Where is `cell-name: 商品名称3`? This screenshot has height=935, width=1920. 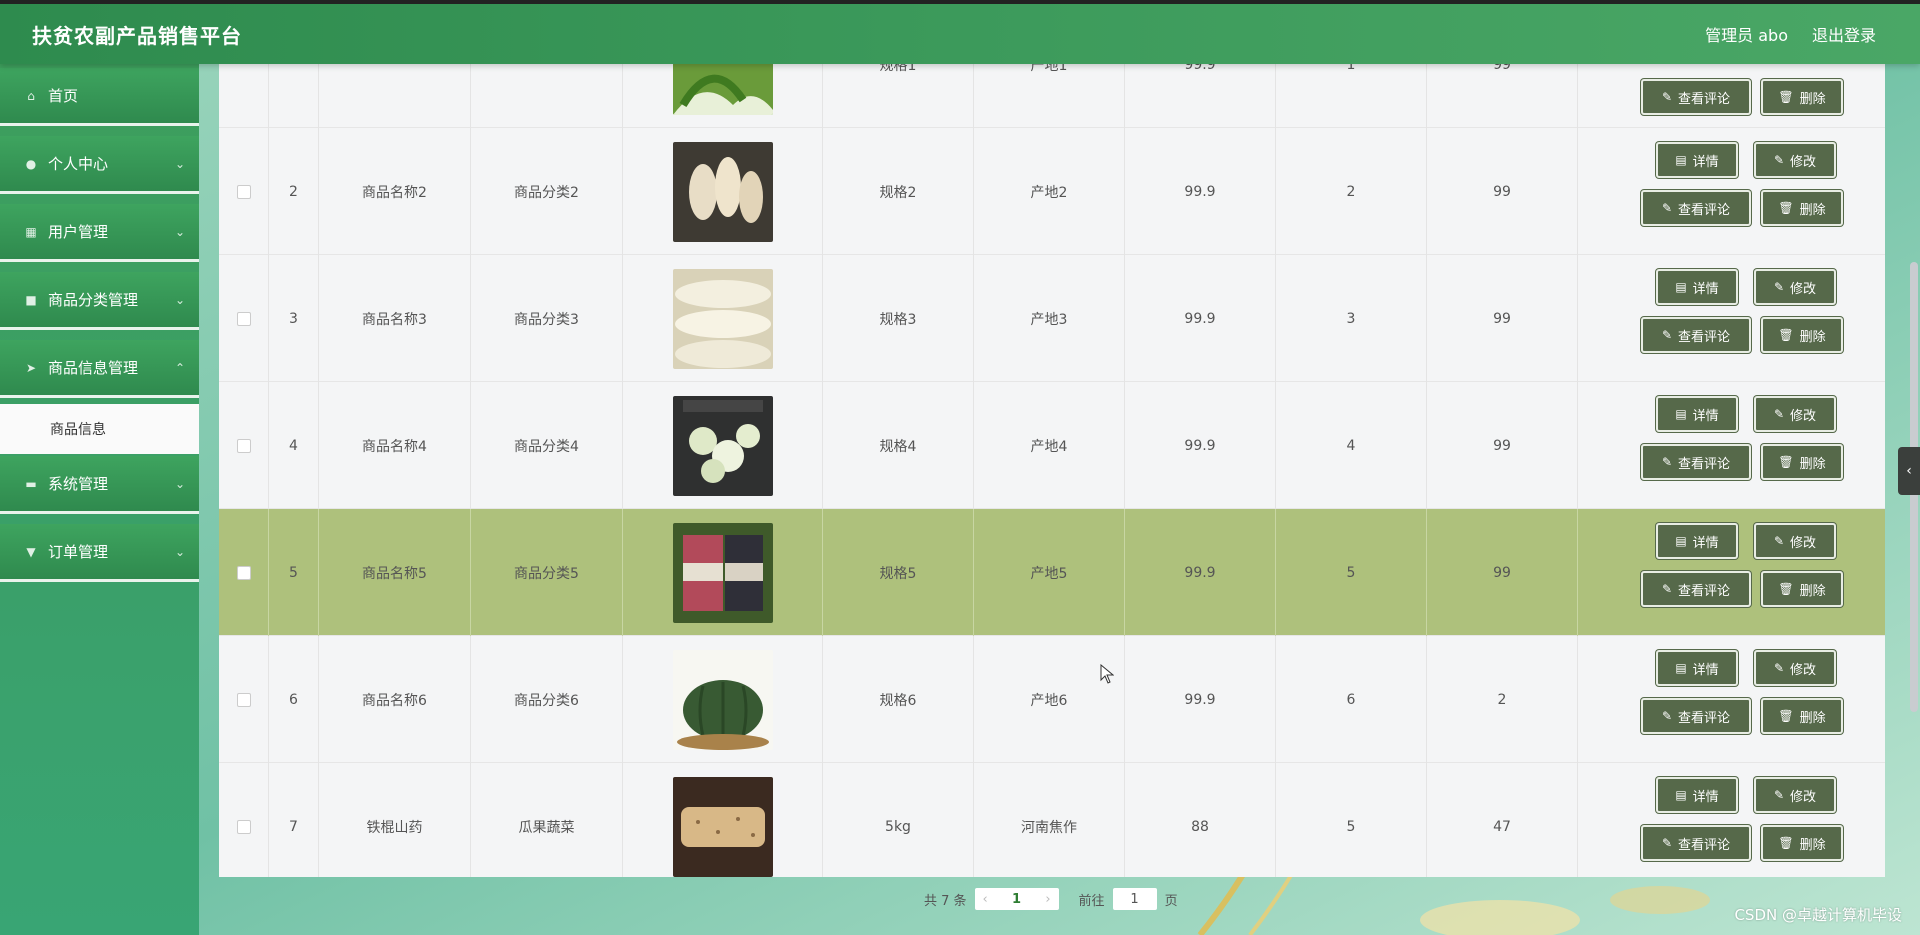
cell-name: 商品名称3 is located at coordinates (395, 318).